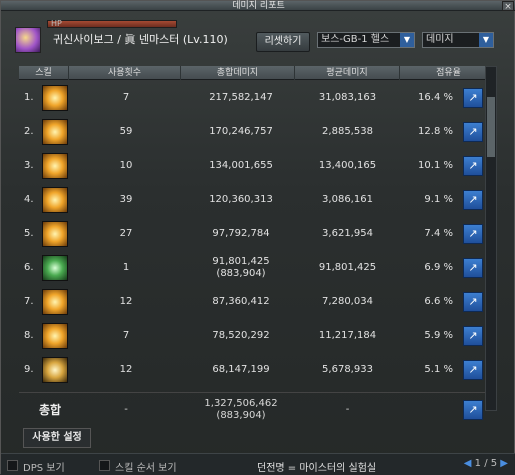 The image size is (515, 475). I want to click on table-row: 9. 12 68,147,199 5,678,933 5.1 % ↗, so click(258, 369).